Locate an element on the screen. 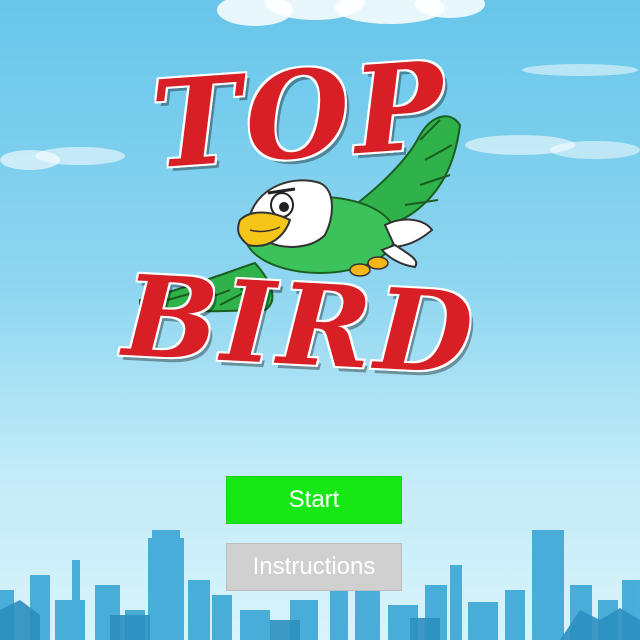 Image resolution: width=640 pixels, height=640 pixels. instructions-button: Instructions is located at coordinates (314, 567).